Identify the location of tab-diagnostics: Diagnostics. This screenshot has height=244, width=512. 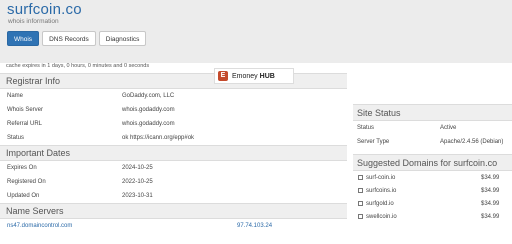
(122, 38).